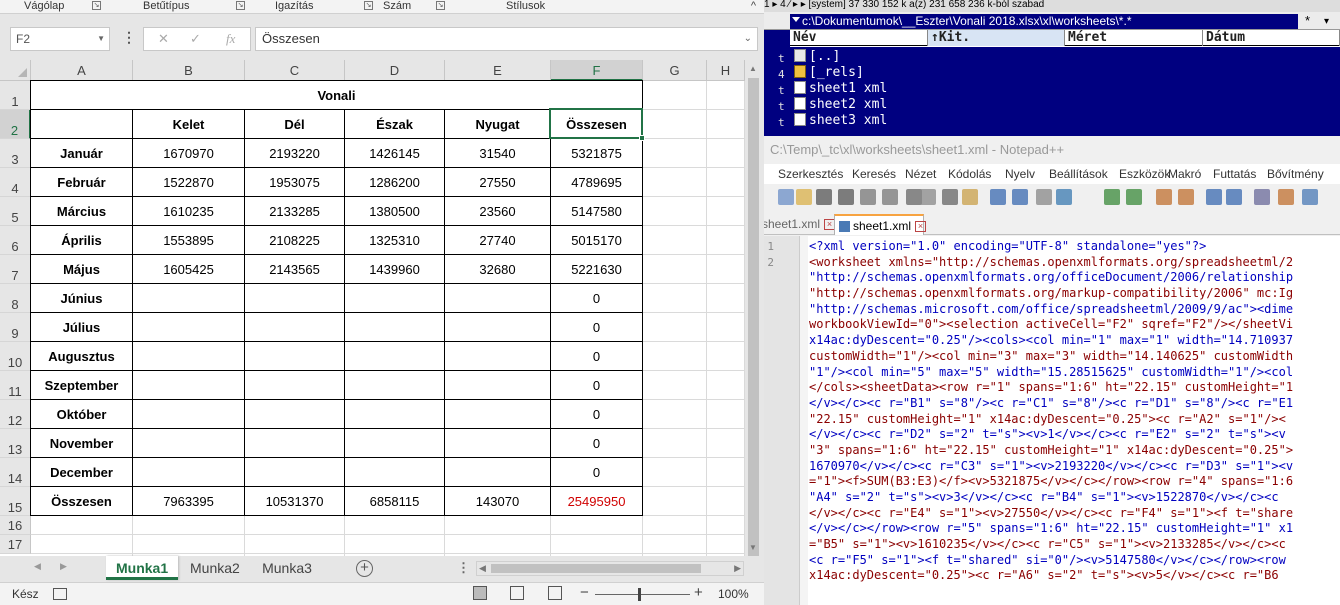 The width and height of the screenshot is (1340, 605). What do you see at coordinates (15, 124) in the screenshot?
I see `row-header-2: 2` at bounding box center [15, 124].